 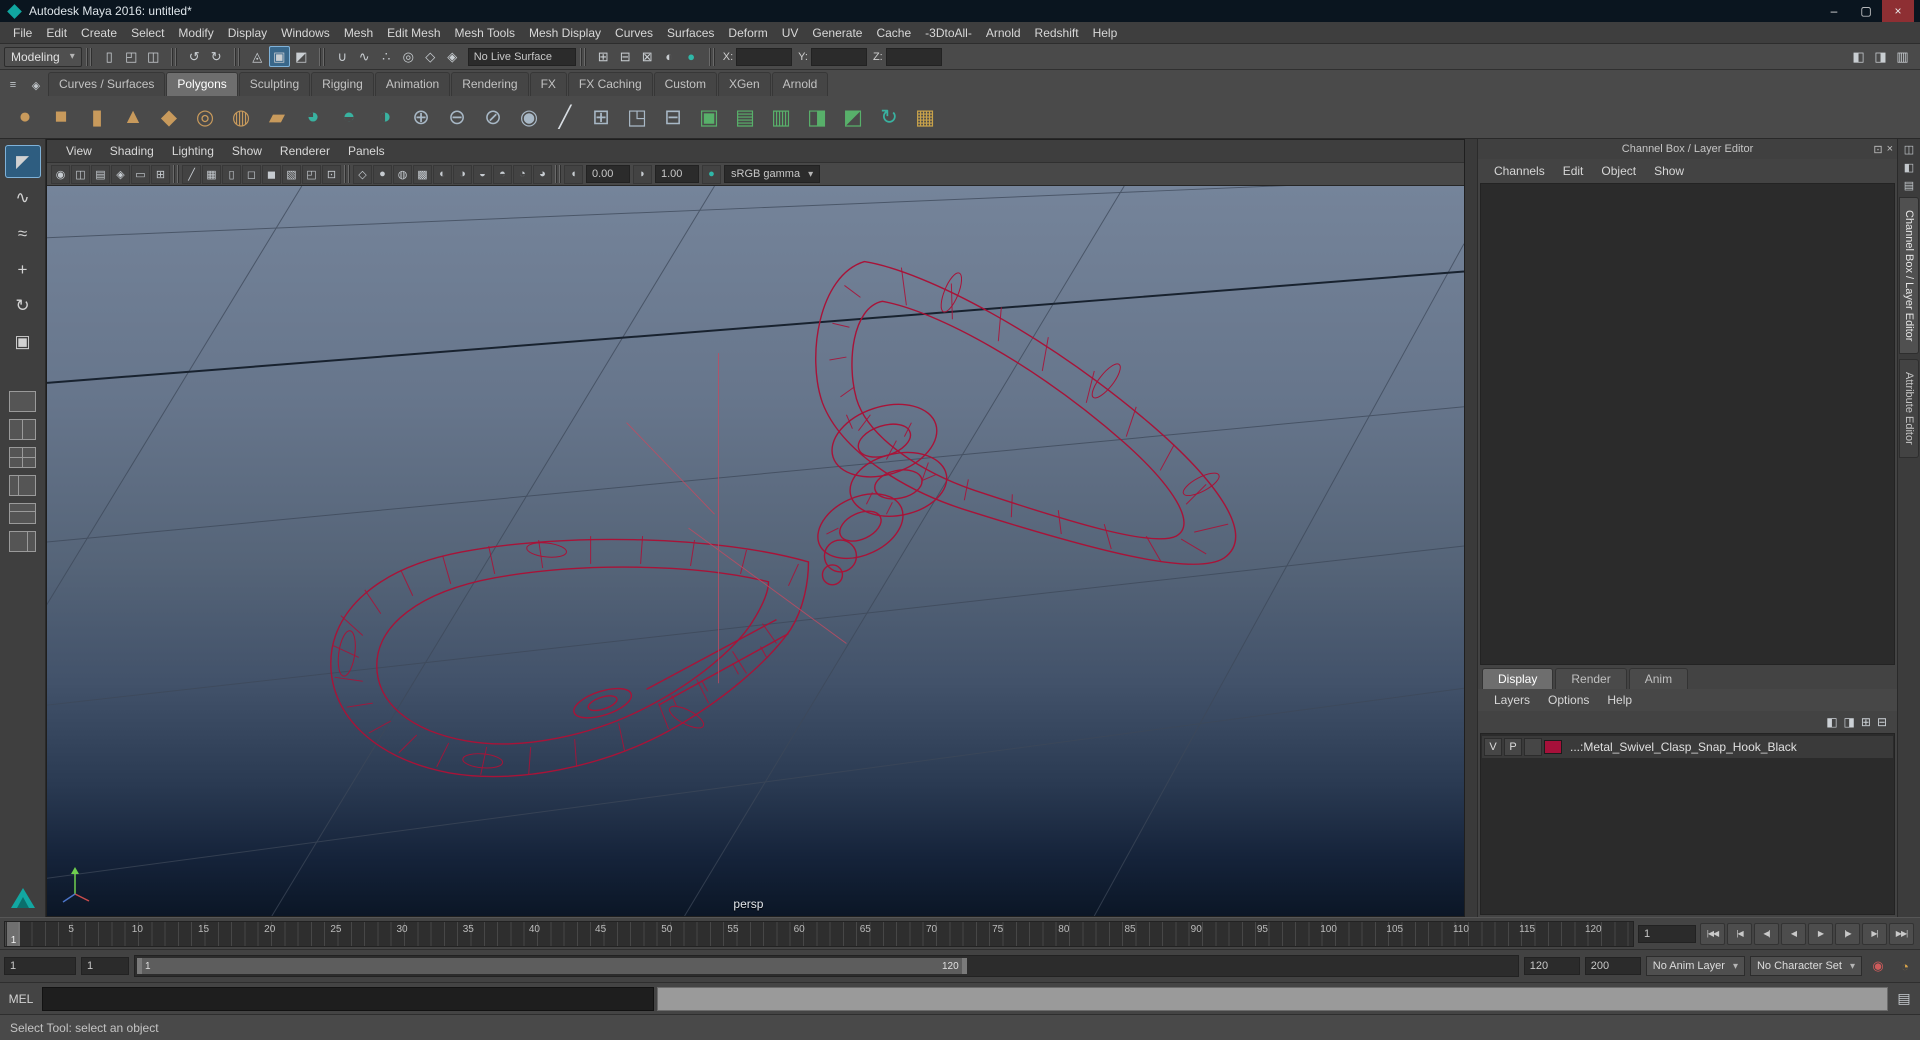 What do you see at coordinates (490, 84) in the screenshot?
I see `shelf-tab: Rendering` at bounding box center [490, 84].